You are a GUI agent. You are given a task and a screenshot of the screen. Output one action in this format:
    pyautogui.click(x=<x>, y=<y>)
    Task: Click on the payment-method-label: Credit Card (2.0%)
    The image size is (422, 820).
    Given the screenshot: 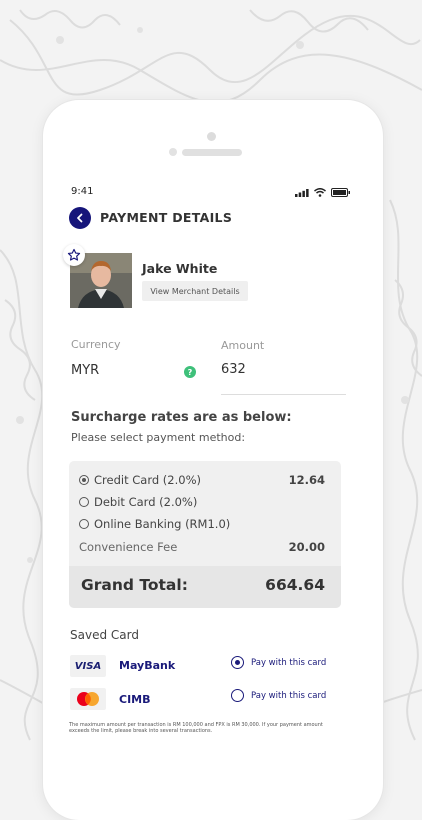 What is the action you would take?
    pyautogui.click(x=147, y=480)
    